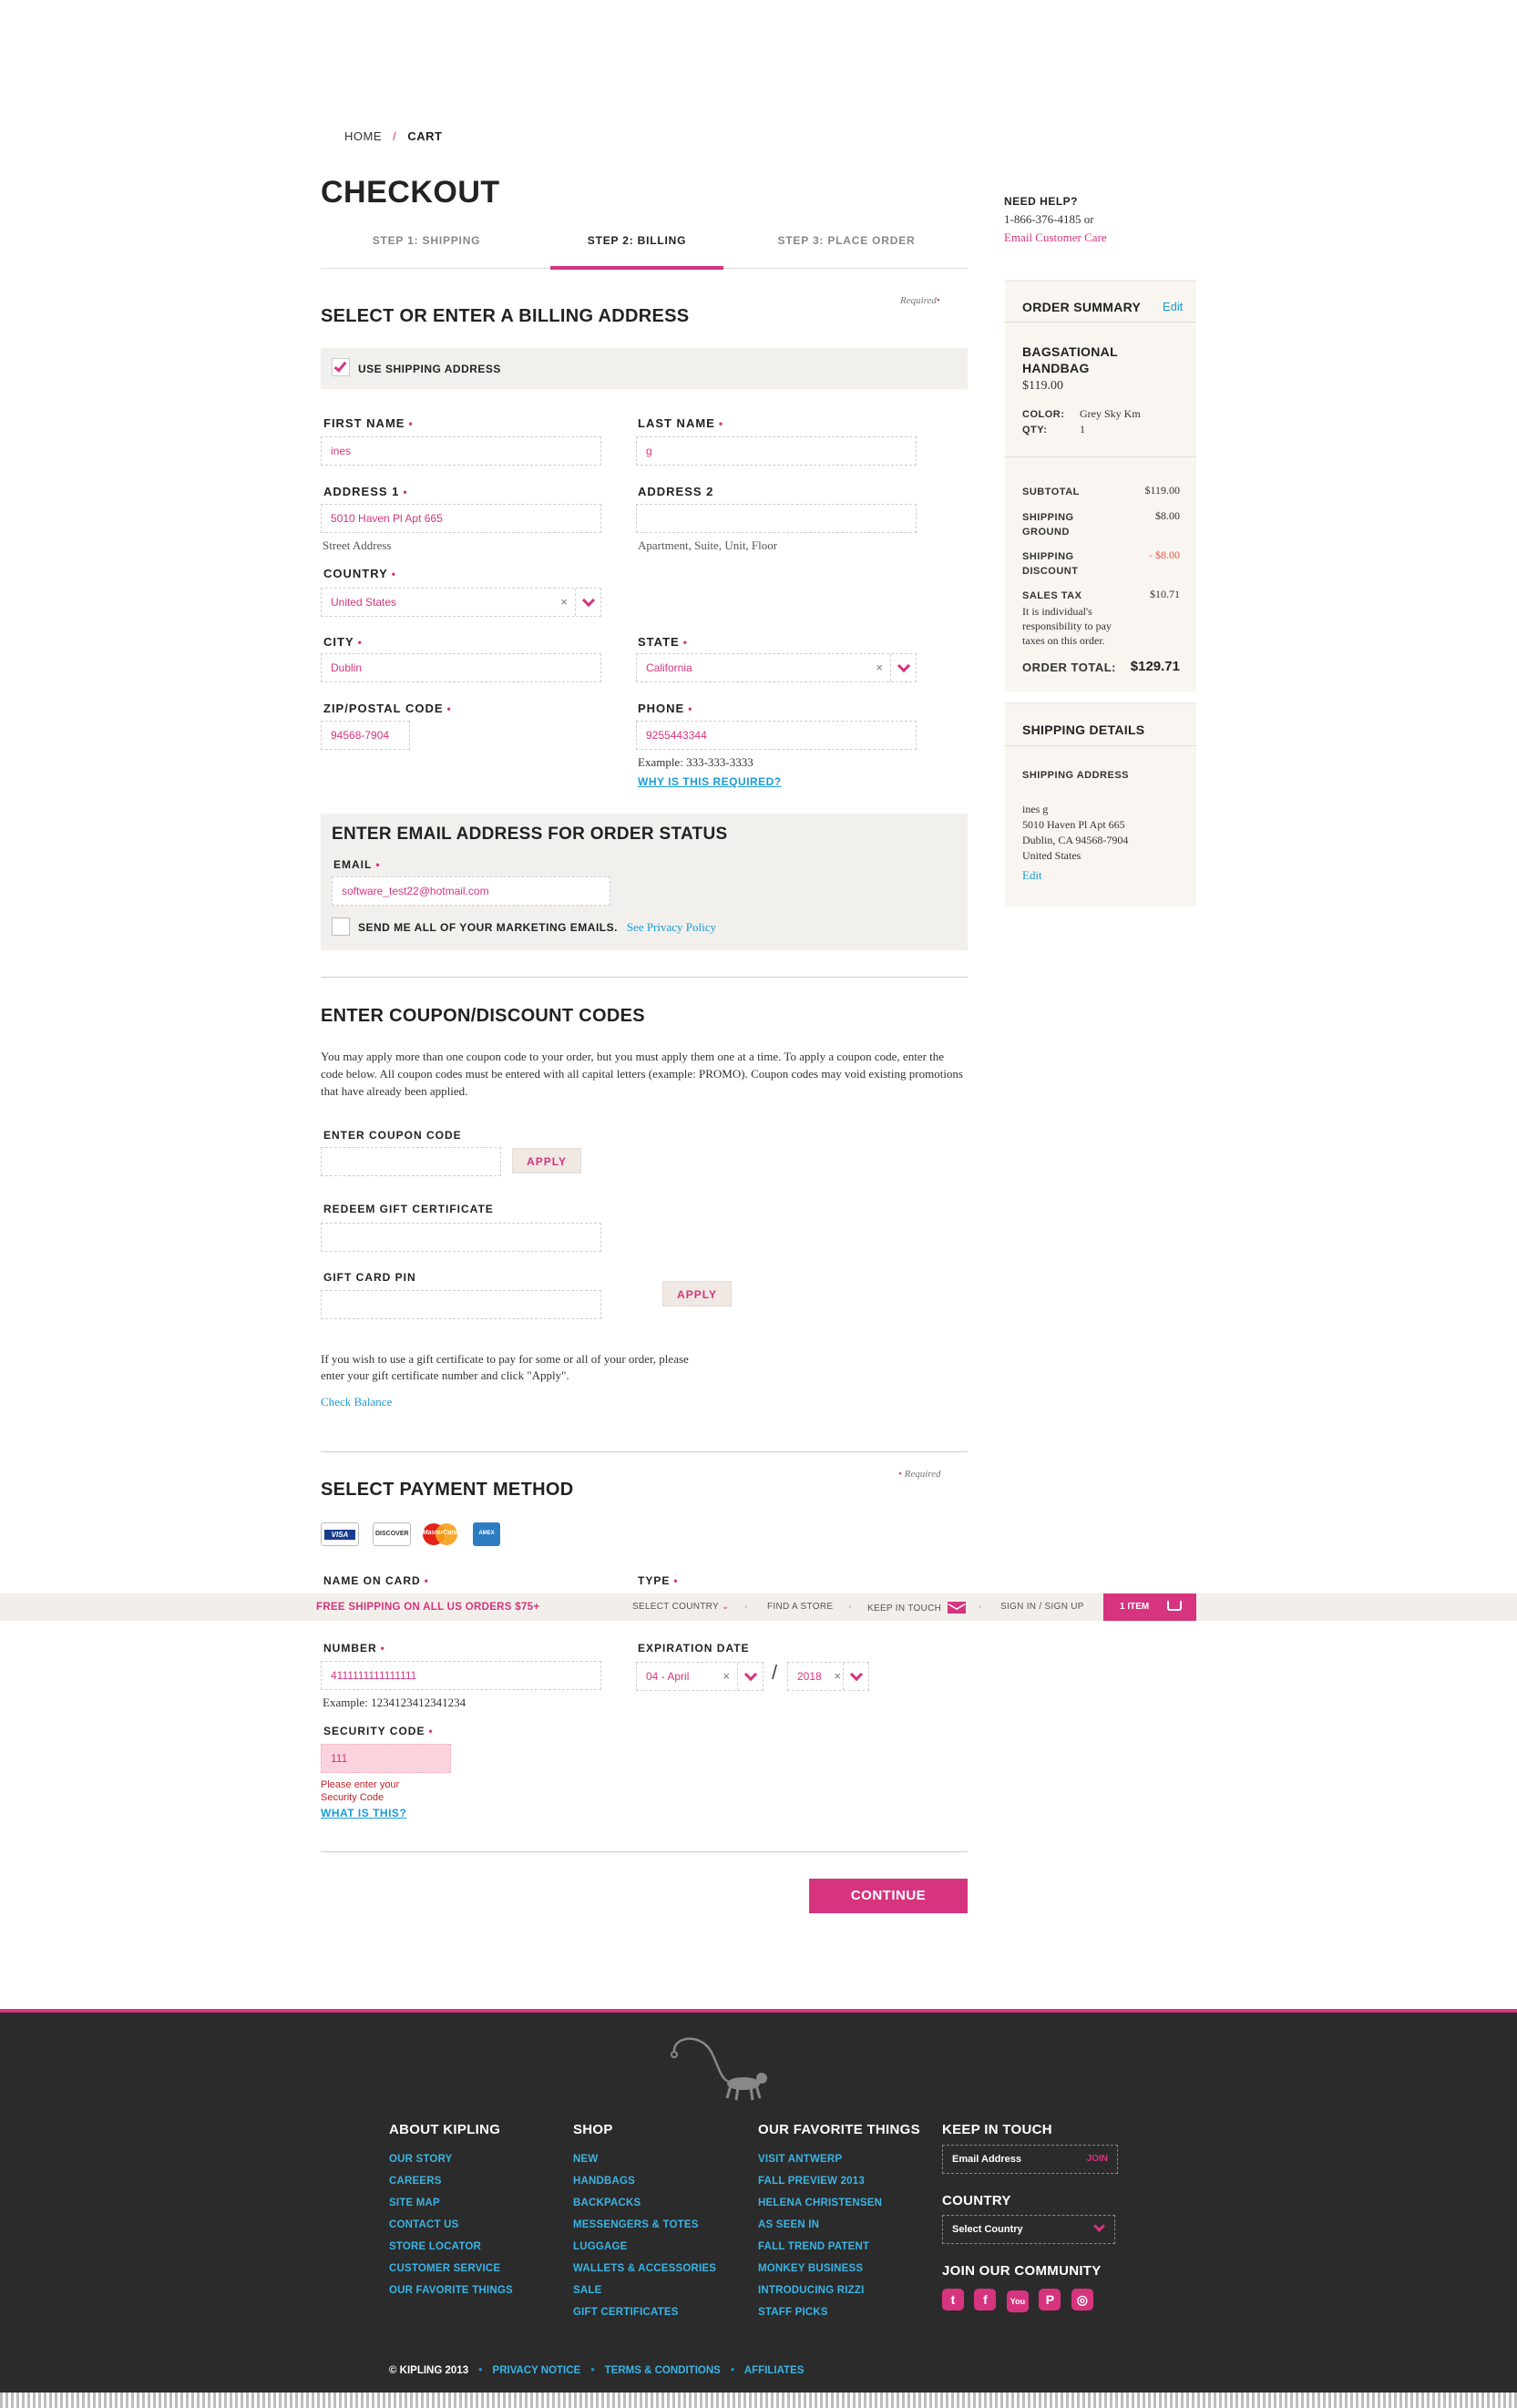 This screenshot has height=2408, width=1517. I want to click on check-balance-link: Check Balance, so click(356, 1402).